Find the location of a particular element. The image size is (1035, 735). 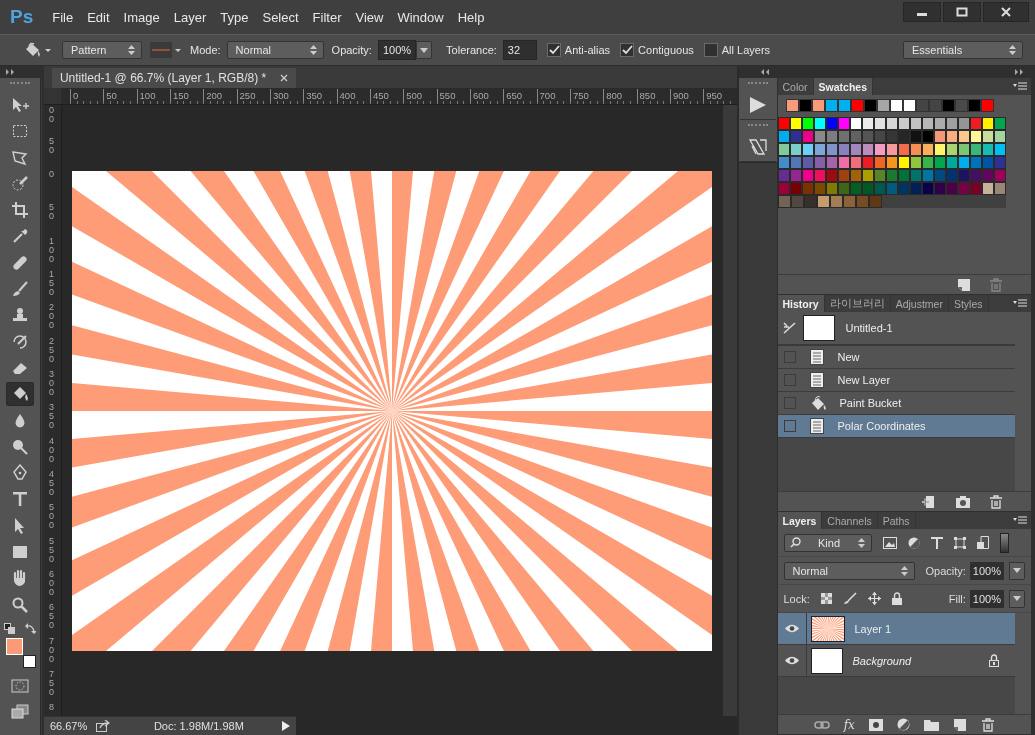

layer-name: Background is located at coordinates (882, 660).